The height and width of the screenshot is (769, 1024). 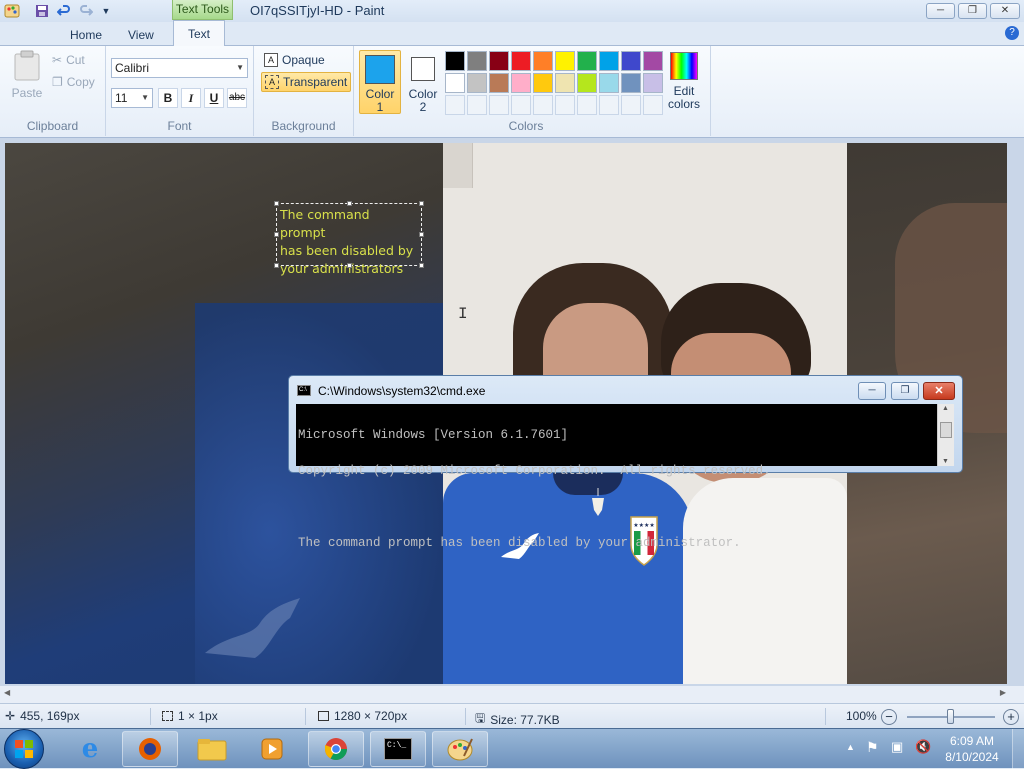 I want to click on network-icon: ▣, so click(x=897, y=747).